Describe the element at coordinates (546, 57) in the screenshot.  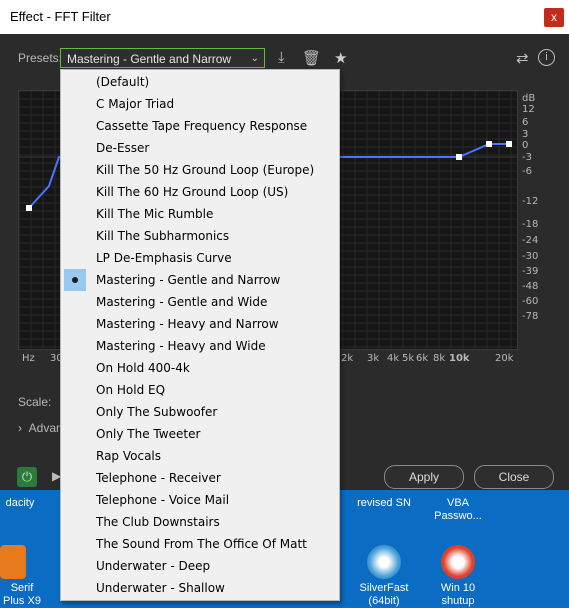
I see `info-icon: i` at that location.